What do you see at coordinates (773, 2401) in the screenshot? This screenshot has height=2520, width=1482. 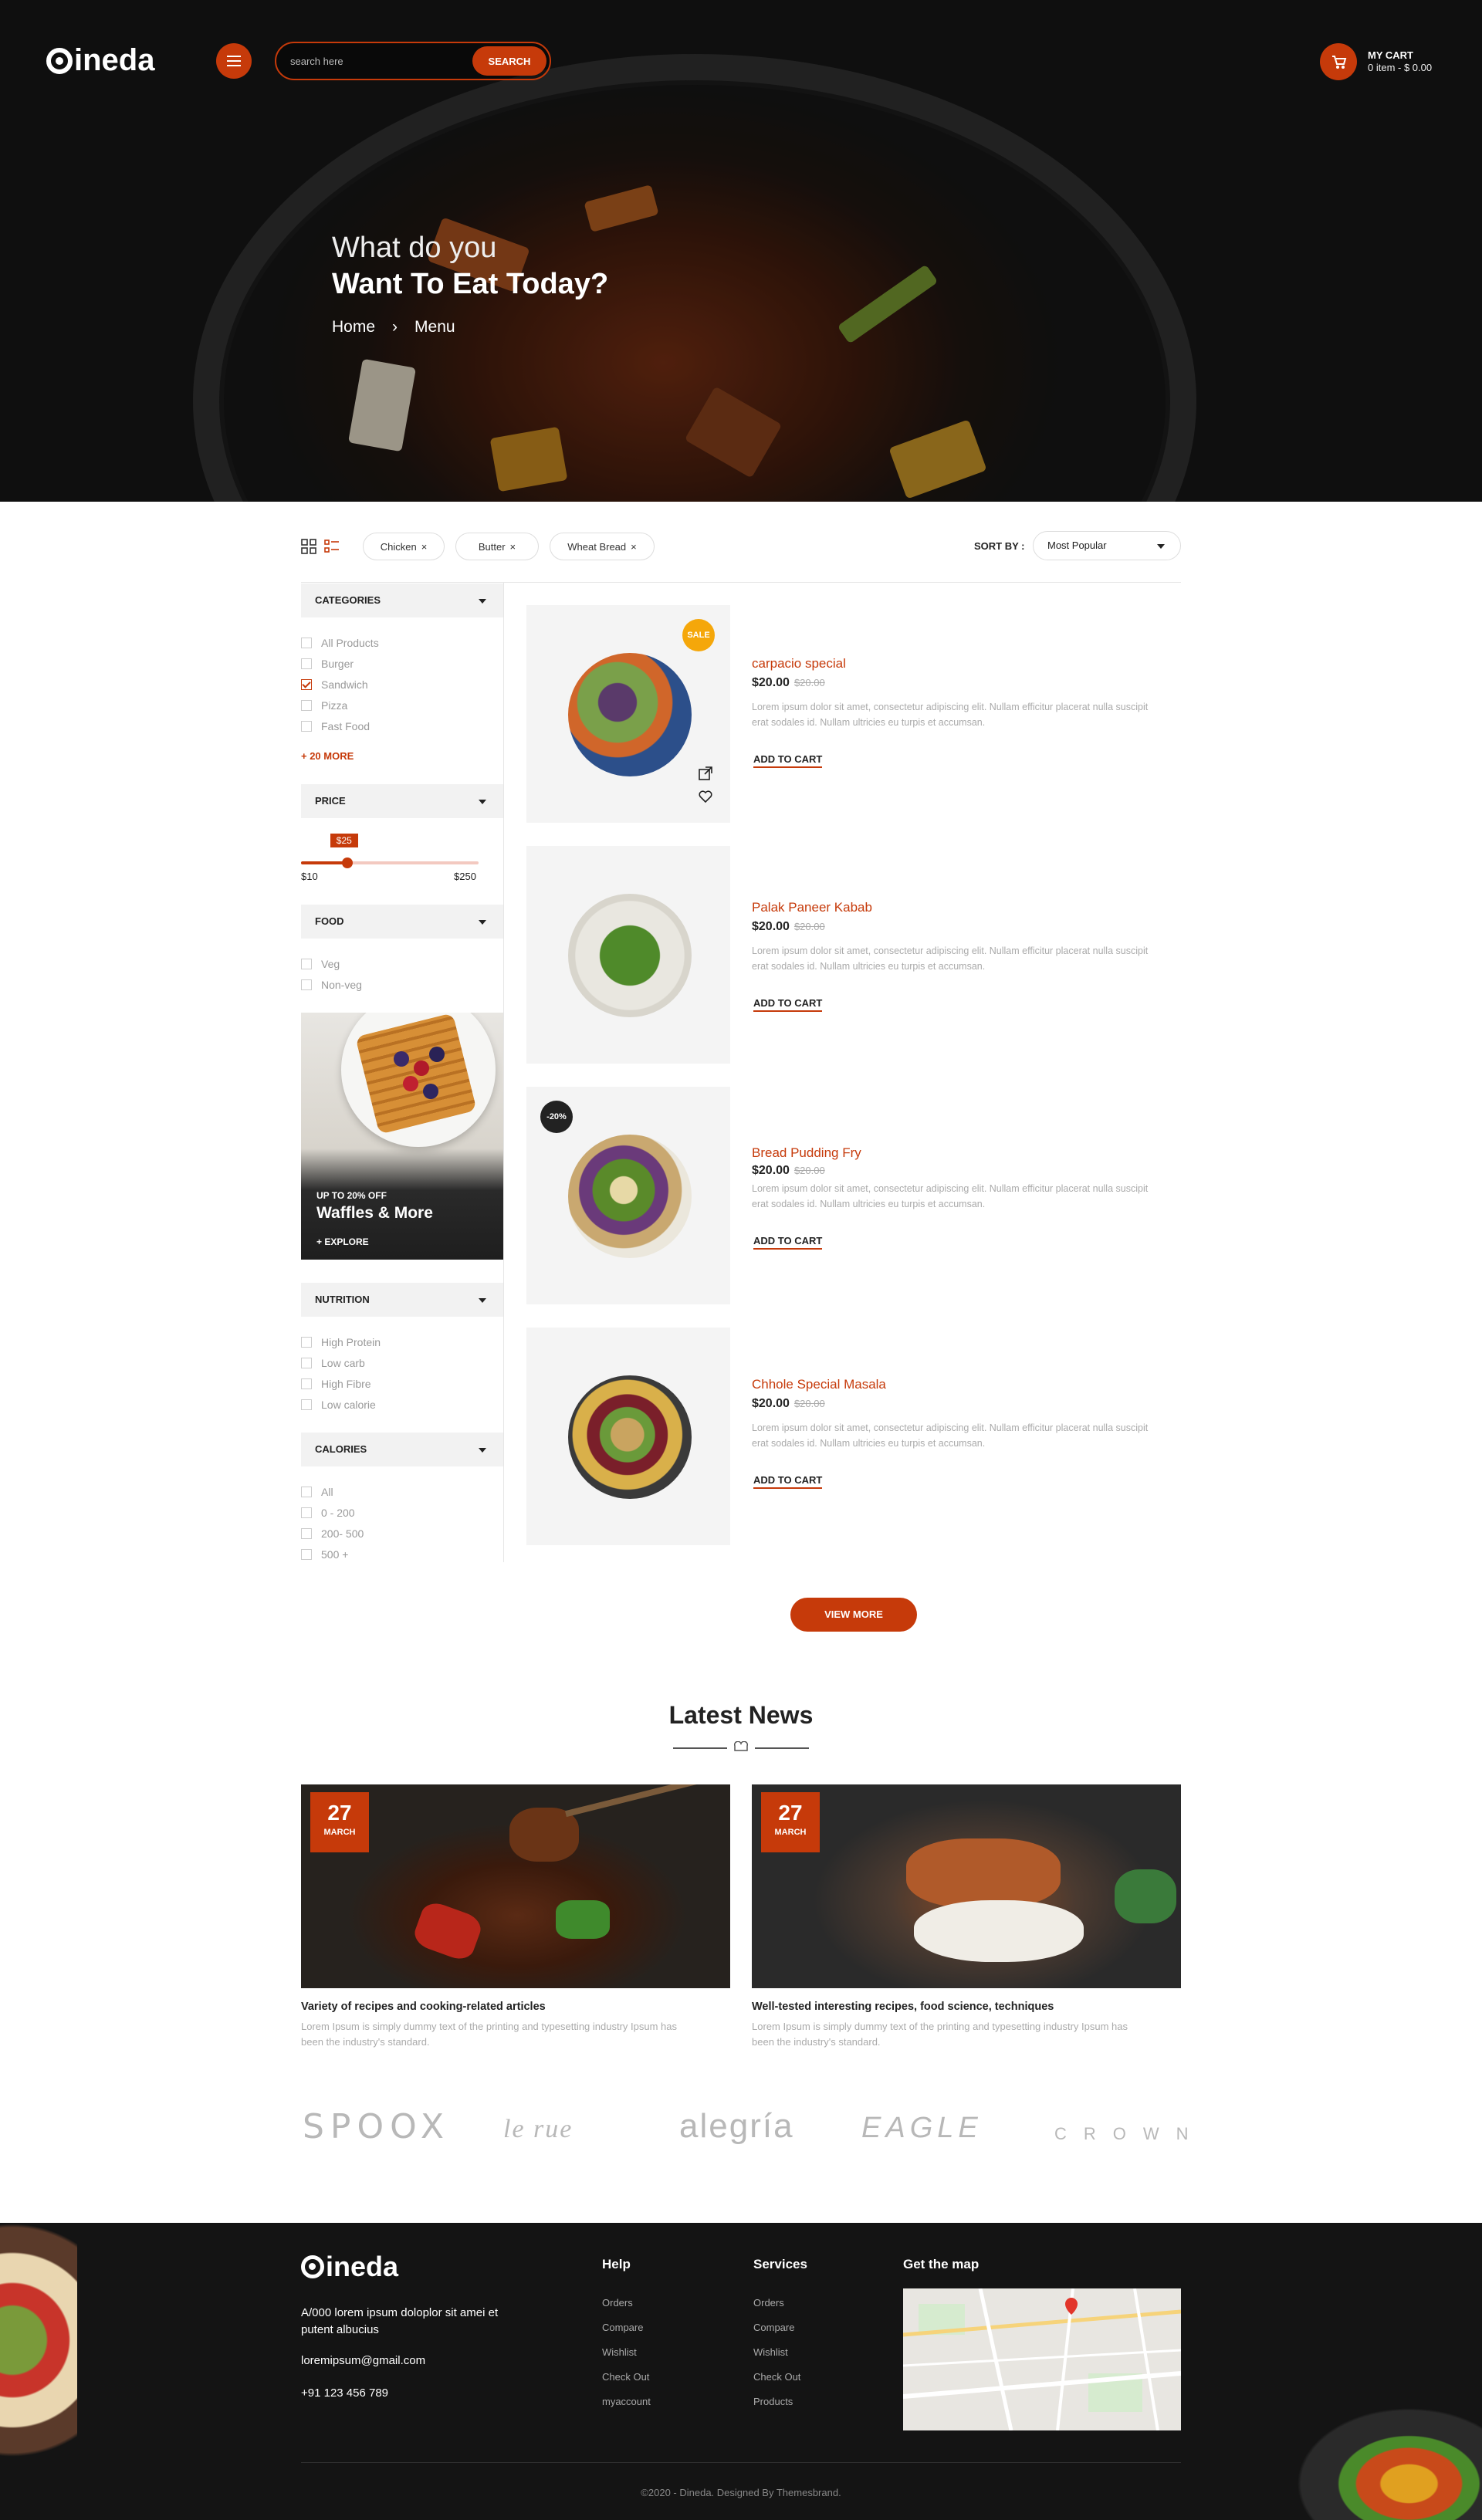 I see `footer-services-products: Products` at bounding box center [773, 2401].